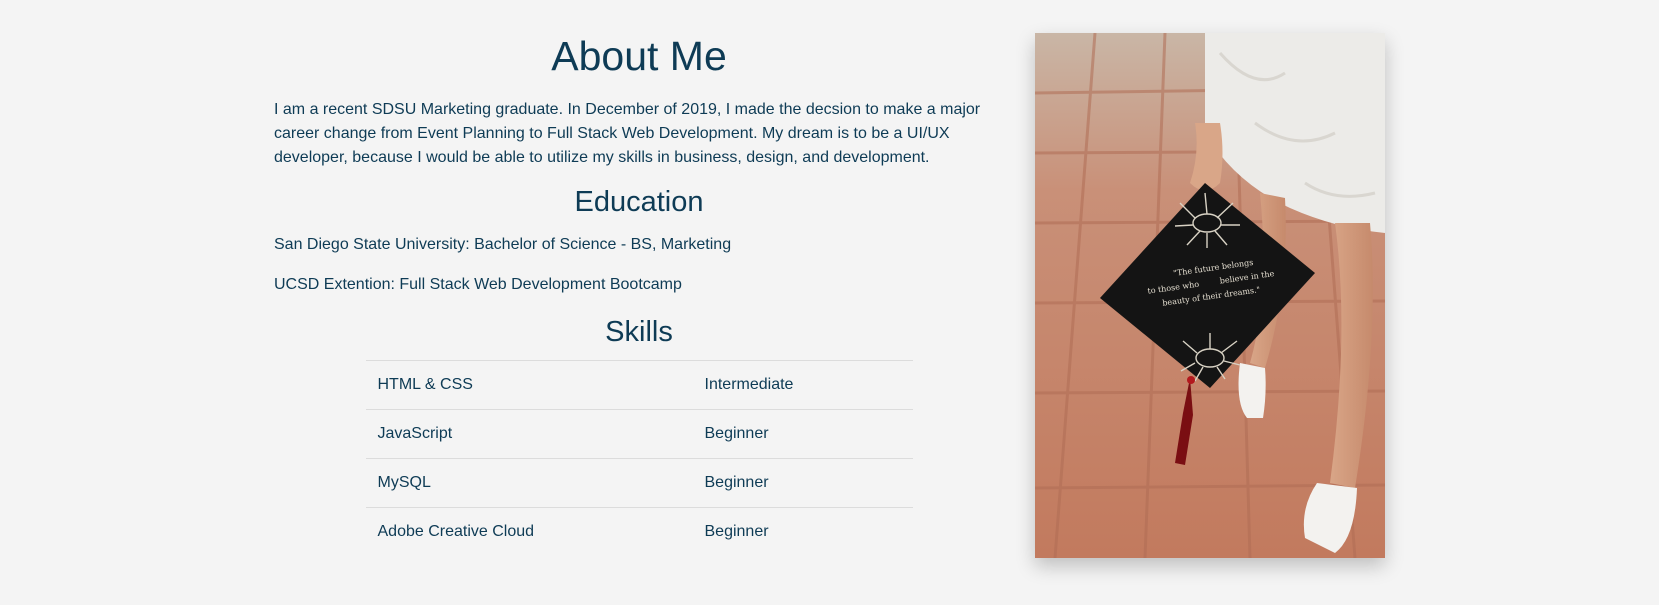 The width and height of the screenshot is (1659, 605). What do you see at coordinates (529, 385) in the screenshot?
I see `skill-name: HTML & CSS` at bounding box center [529, 385].